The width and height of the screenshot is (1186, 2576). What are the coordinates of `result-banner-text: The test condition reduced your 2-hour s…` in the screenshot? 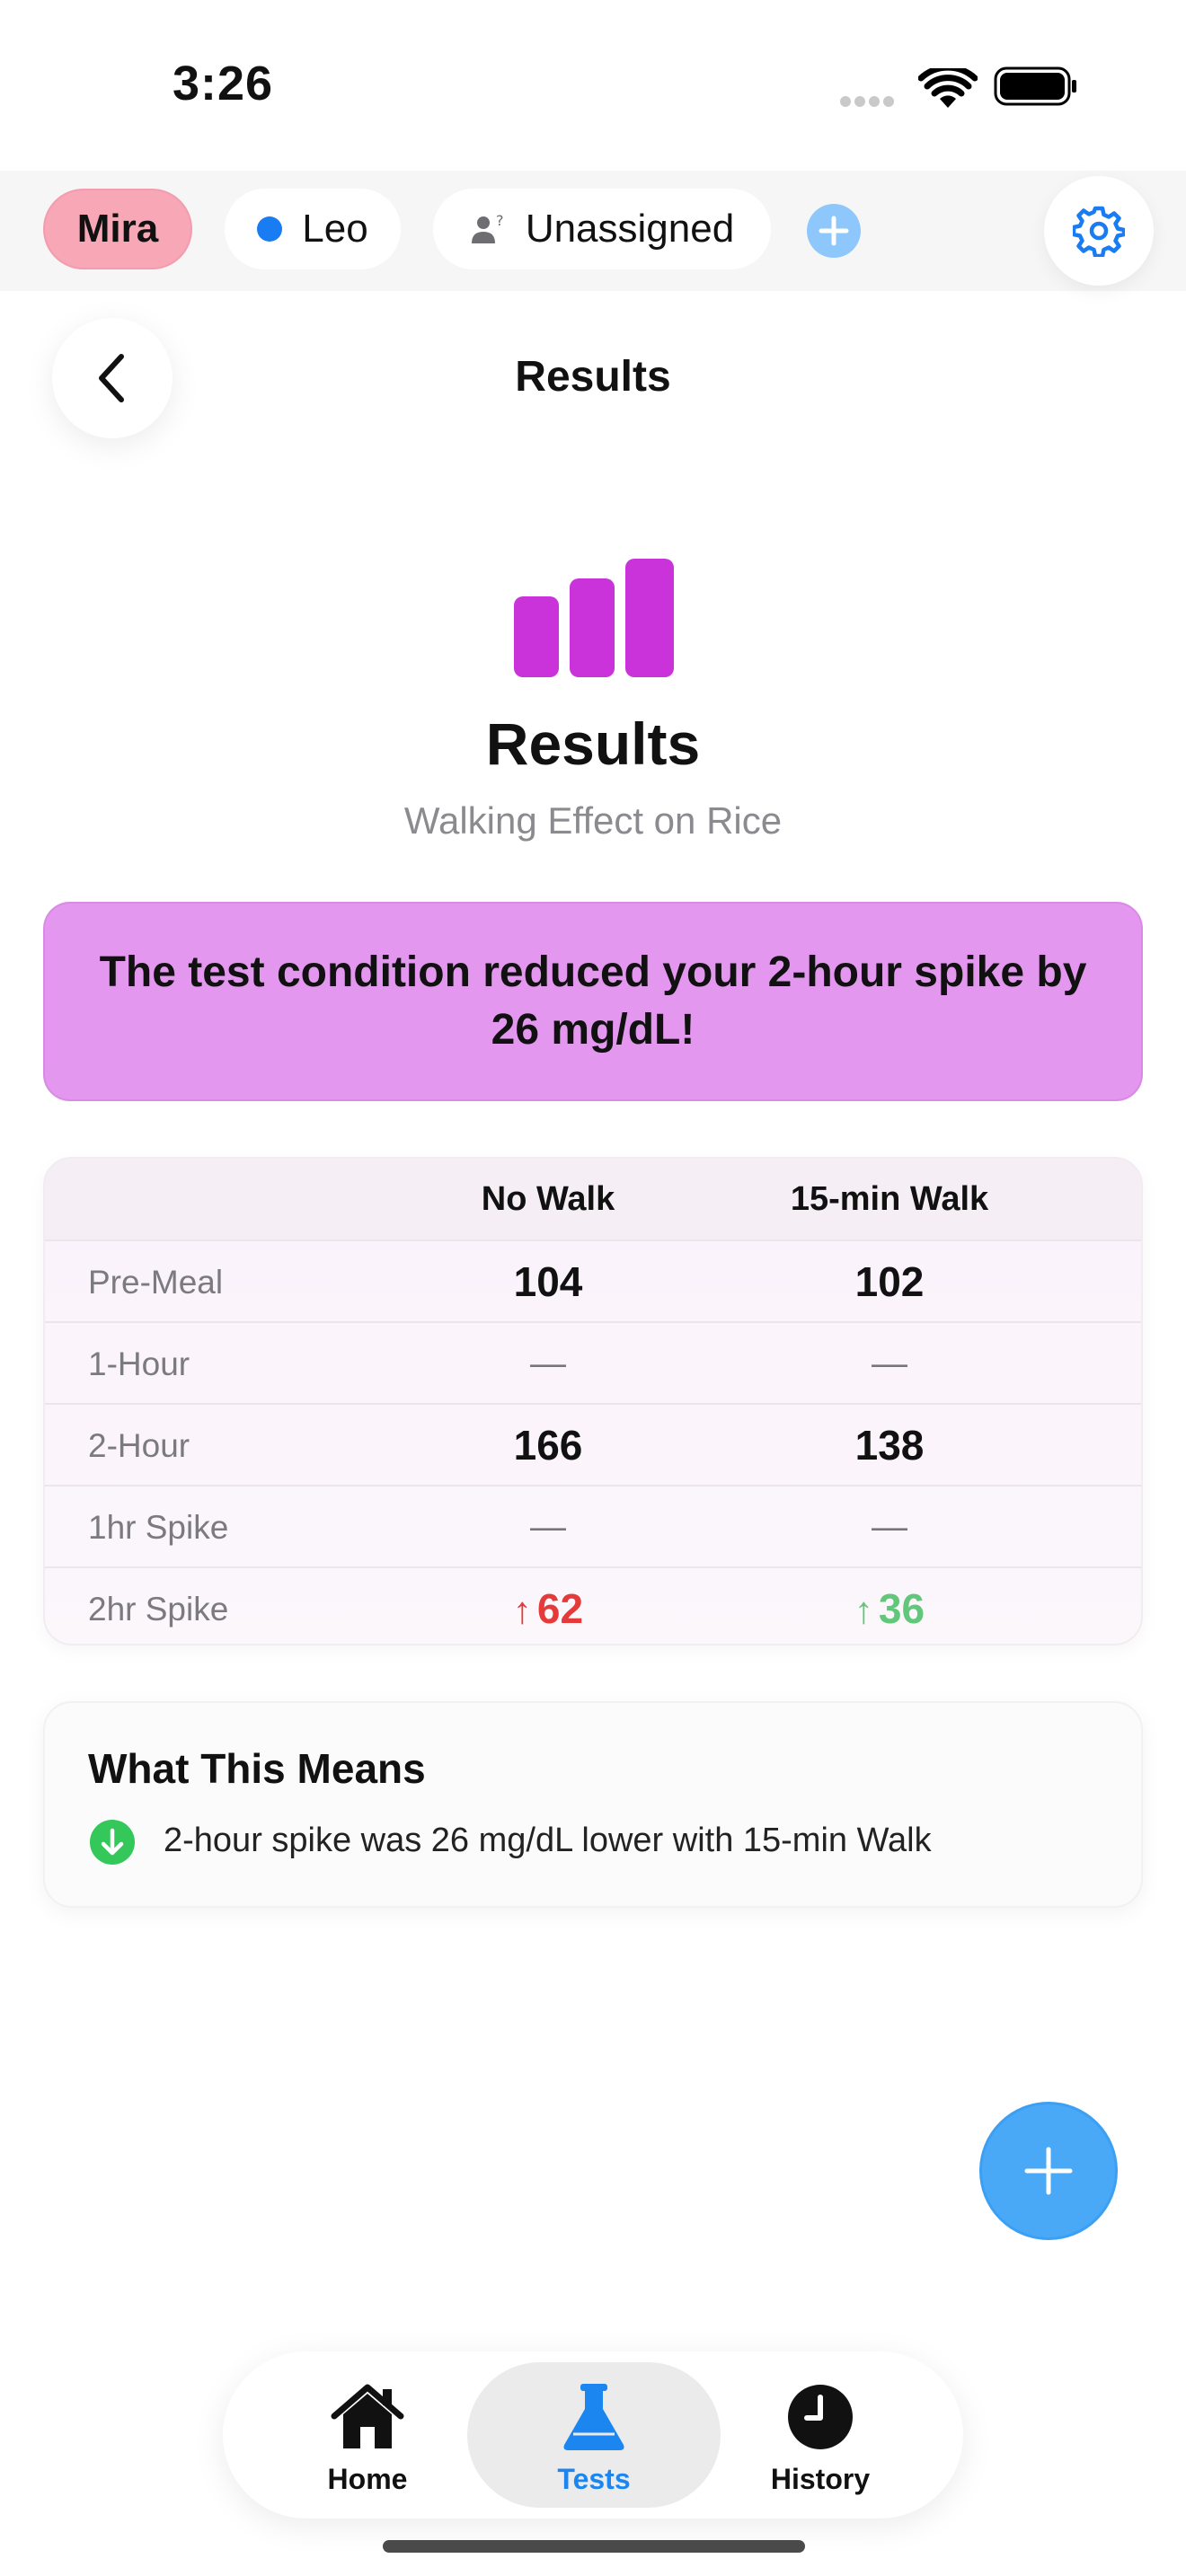 It's located at (593, 1001).